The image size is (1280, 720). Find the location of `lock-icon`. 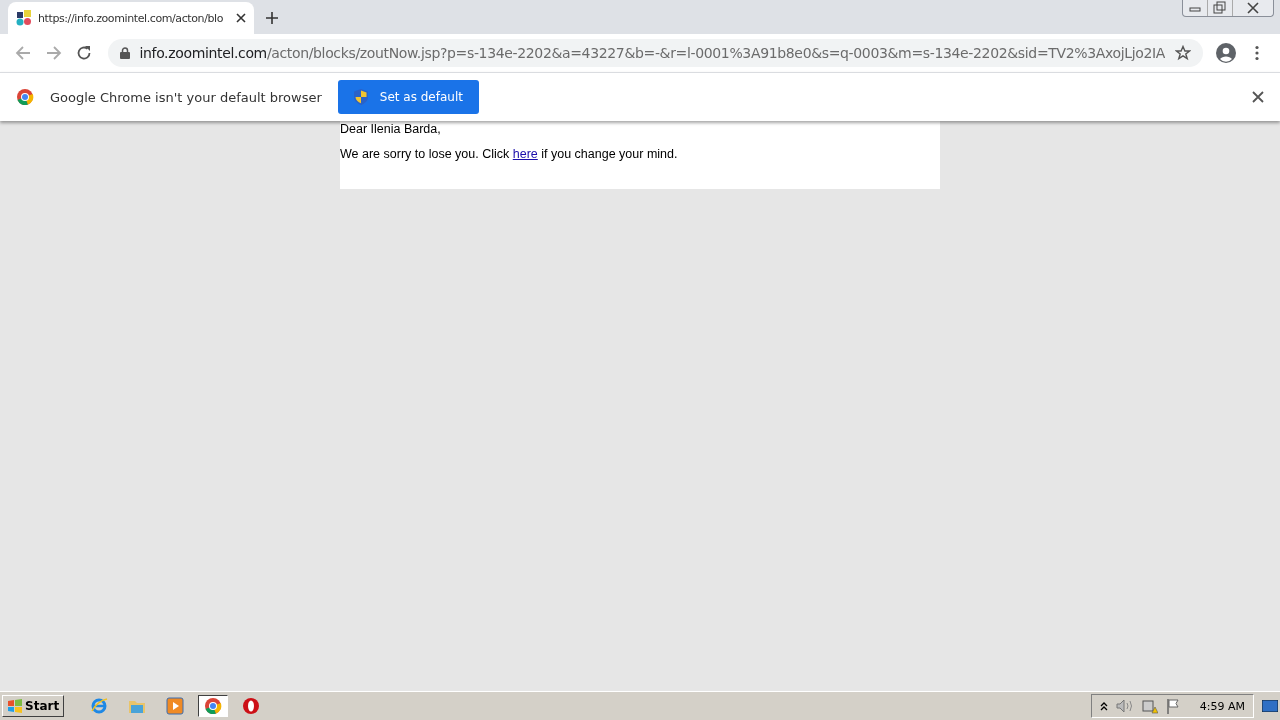

lock-icon is located at coordinates (124, 53).